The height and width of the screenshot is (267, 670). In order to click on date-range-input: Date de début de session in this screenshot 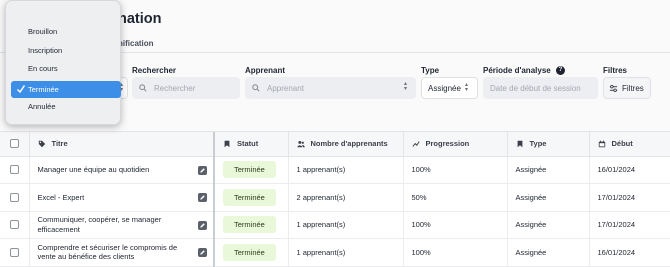, I will do `click(540, 88)`.